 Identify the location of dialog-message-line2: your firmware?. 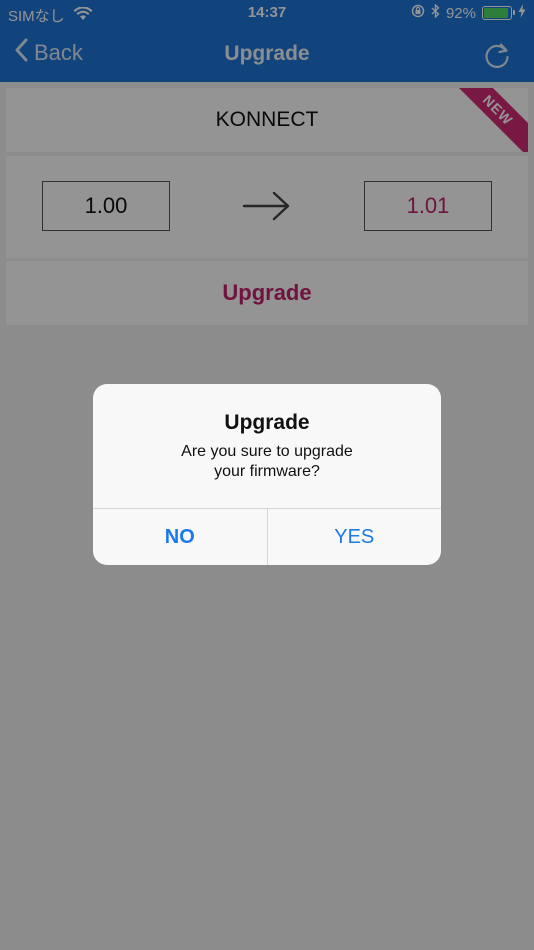
(267, 471).